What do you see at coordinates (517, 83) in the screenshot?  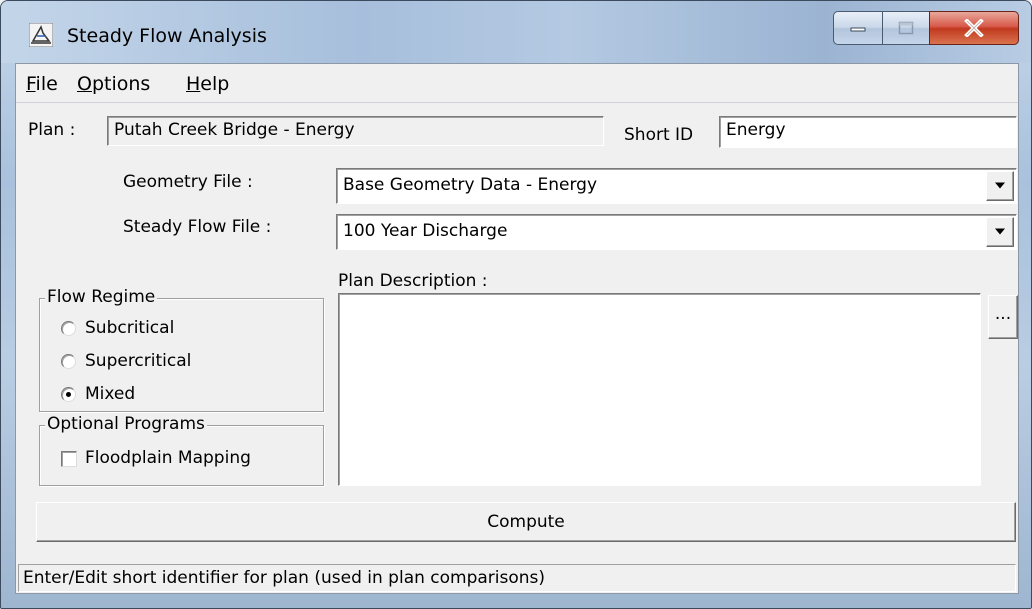 I see `menu-bar: File Options Help` at bounding box center [517, 83].